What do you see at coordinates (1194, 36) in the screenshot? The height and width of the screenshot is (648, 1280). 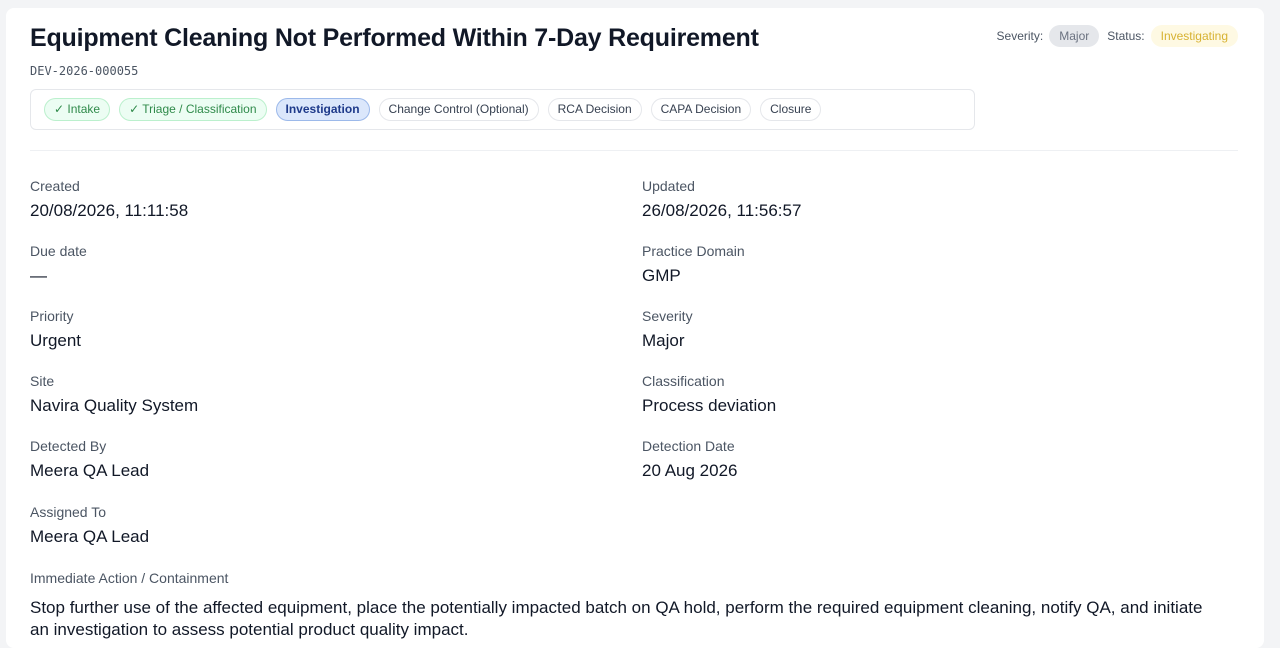 I see `status-badge: Investigating` at bounding box center [1194, 36].